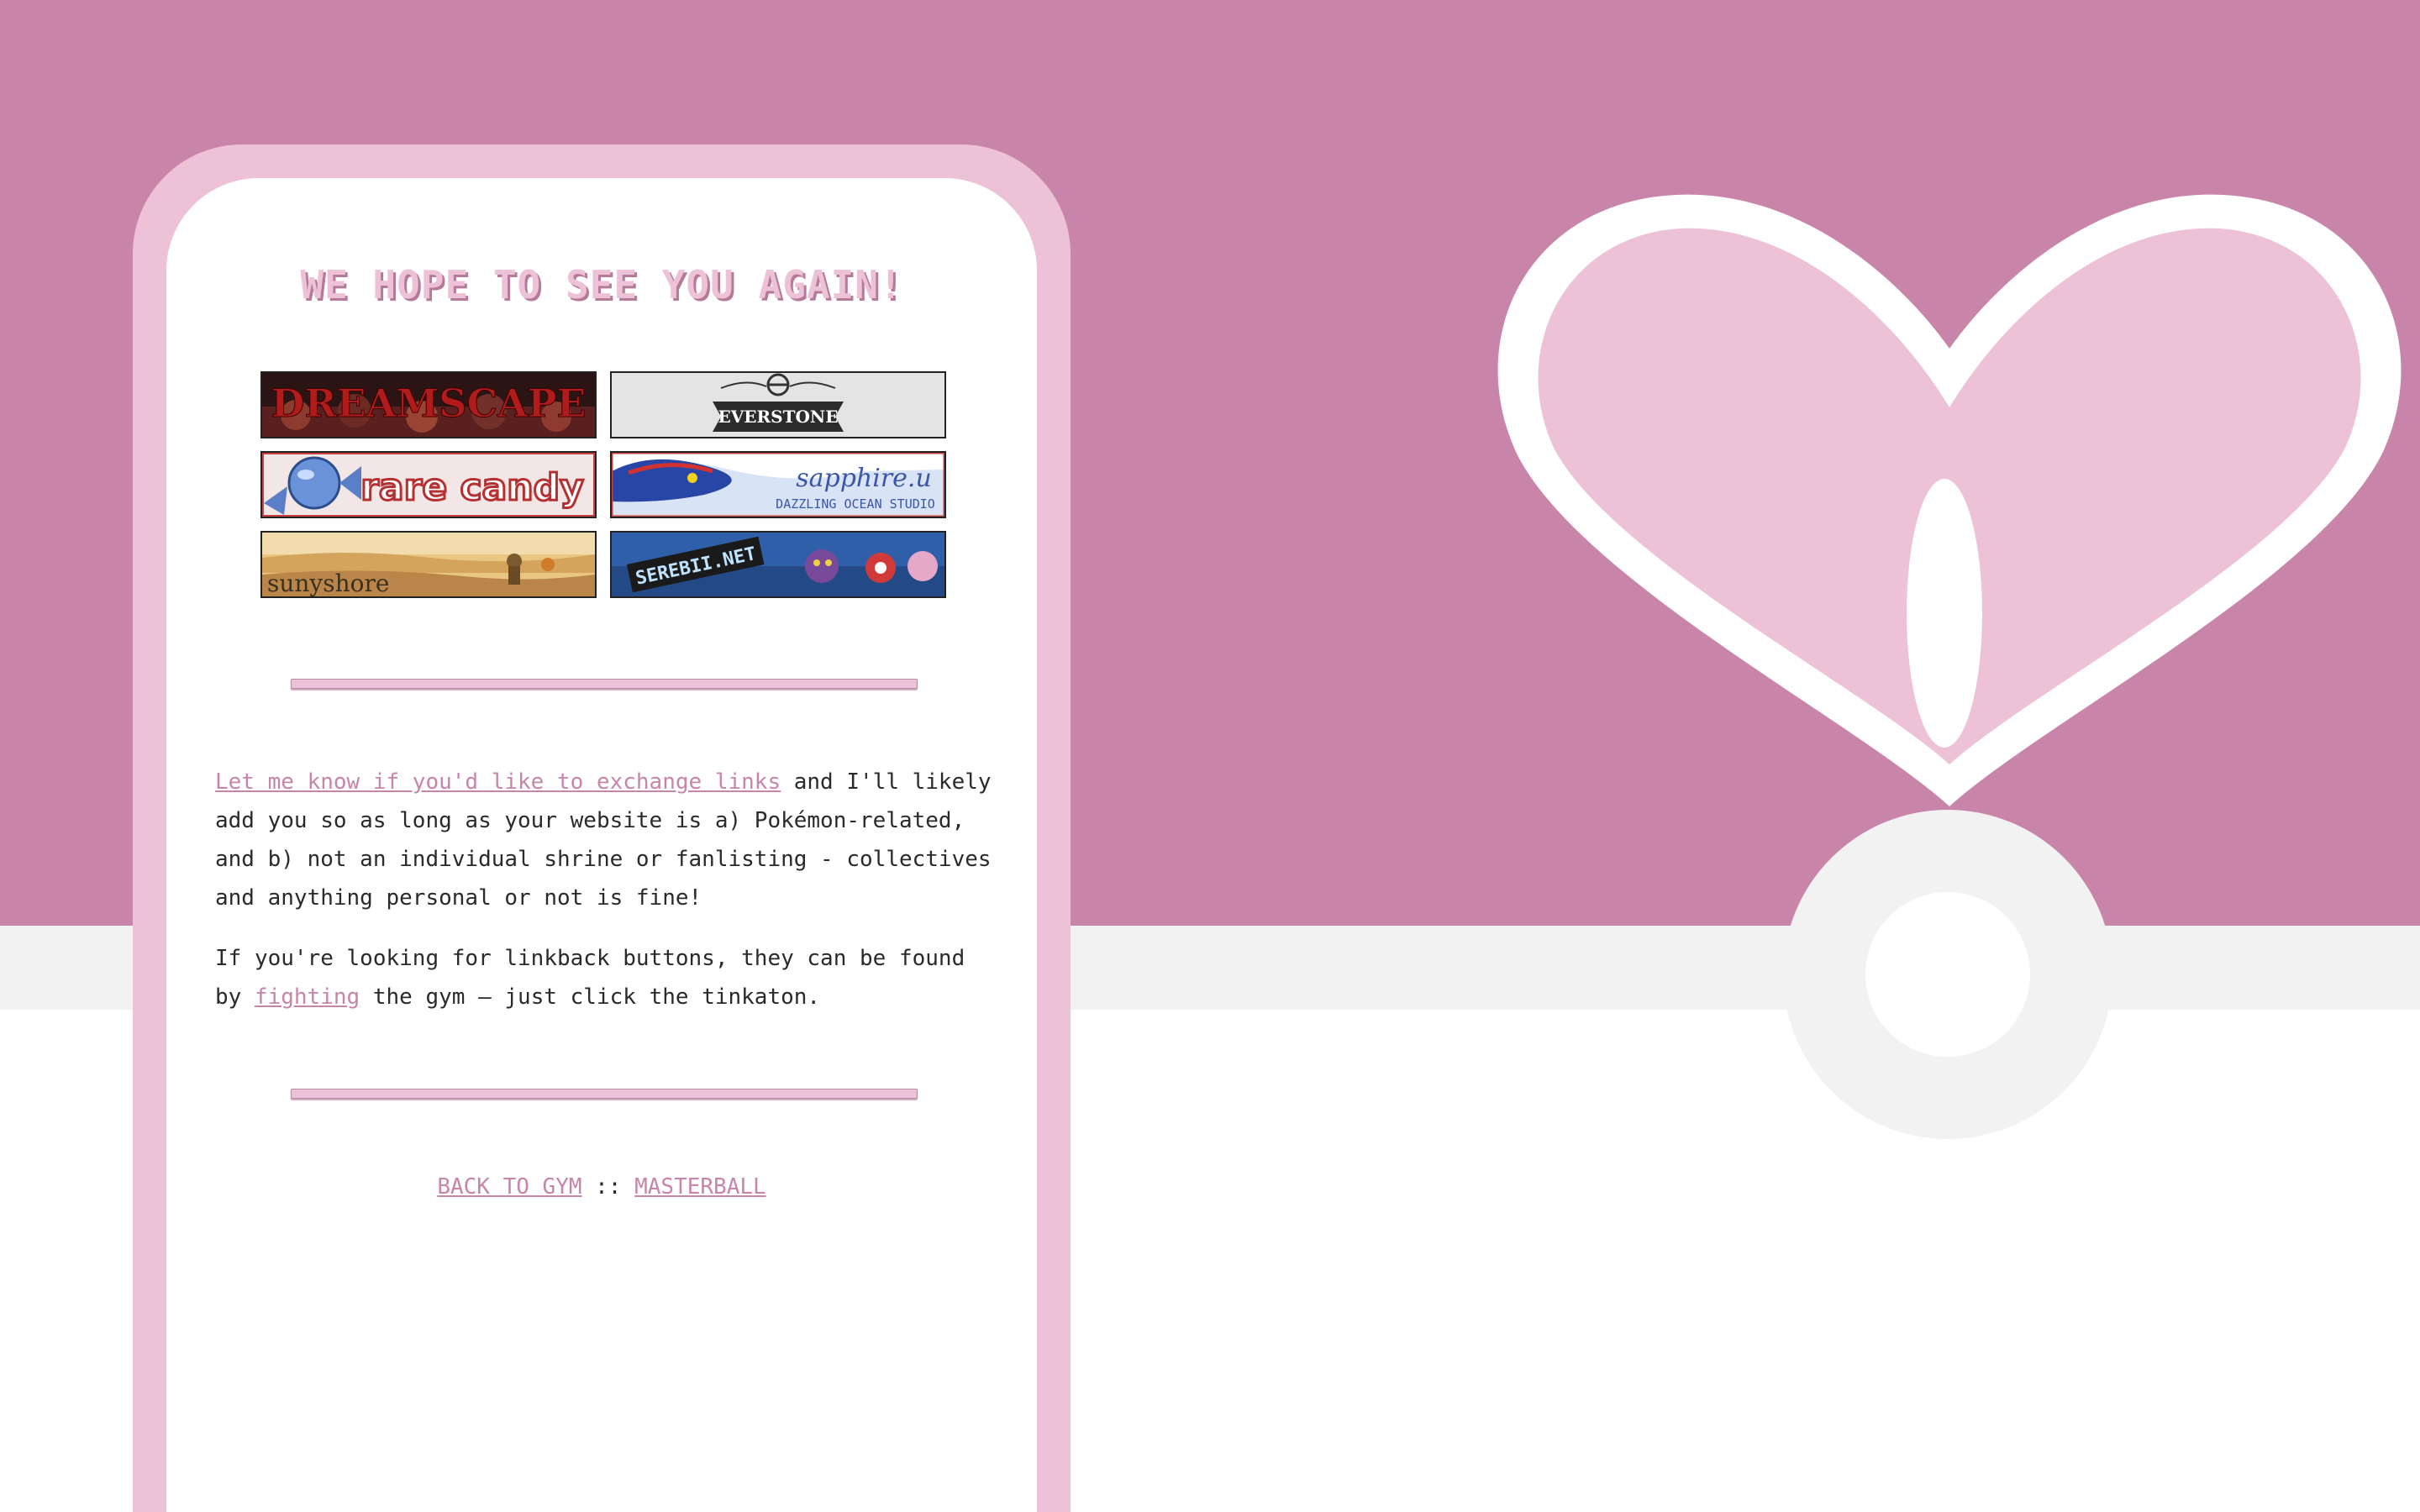 This screenshot has height=1512, width=2420. I want to click on everstone-banner-icon: EVERSTONE, so click(778, 405).